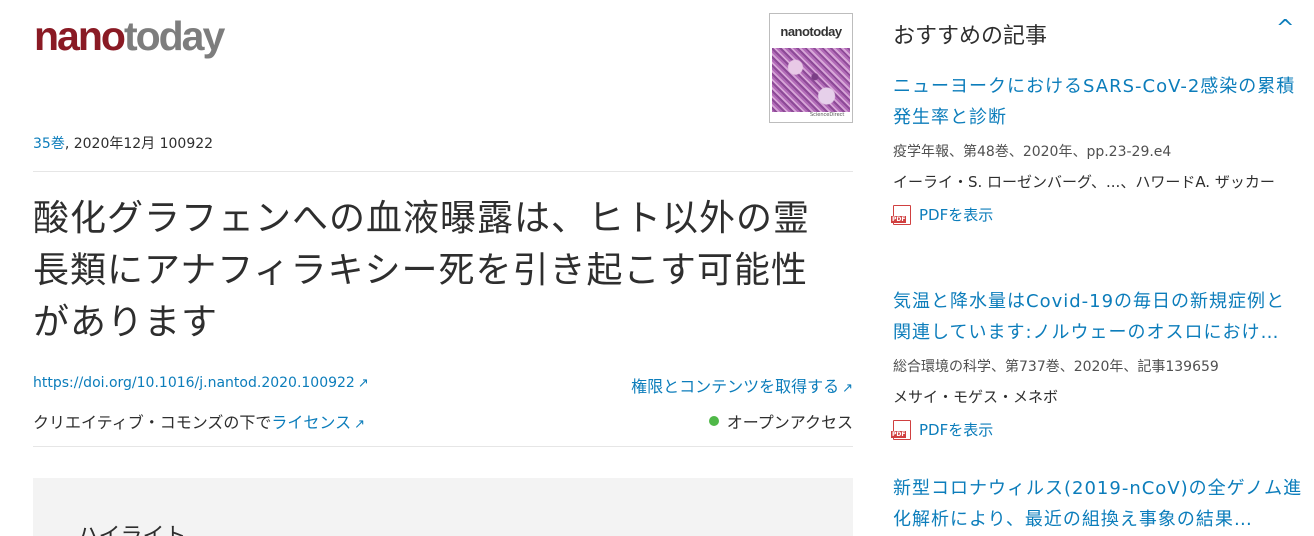 The image size is (1314, 536). What do you see at coordinates (811, 31) in the screenshot?
I see `cover-title: nanotoday` at bounding box center [811, 31].